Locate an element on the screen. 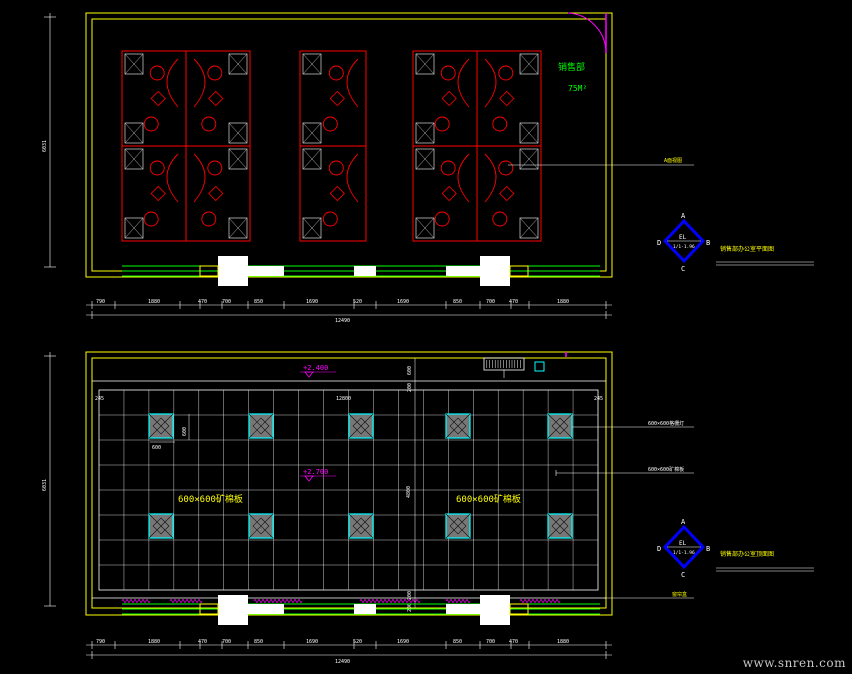 The image size is (852, 674). watermark: www.snren.com is located at coordinates (794, 663).